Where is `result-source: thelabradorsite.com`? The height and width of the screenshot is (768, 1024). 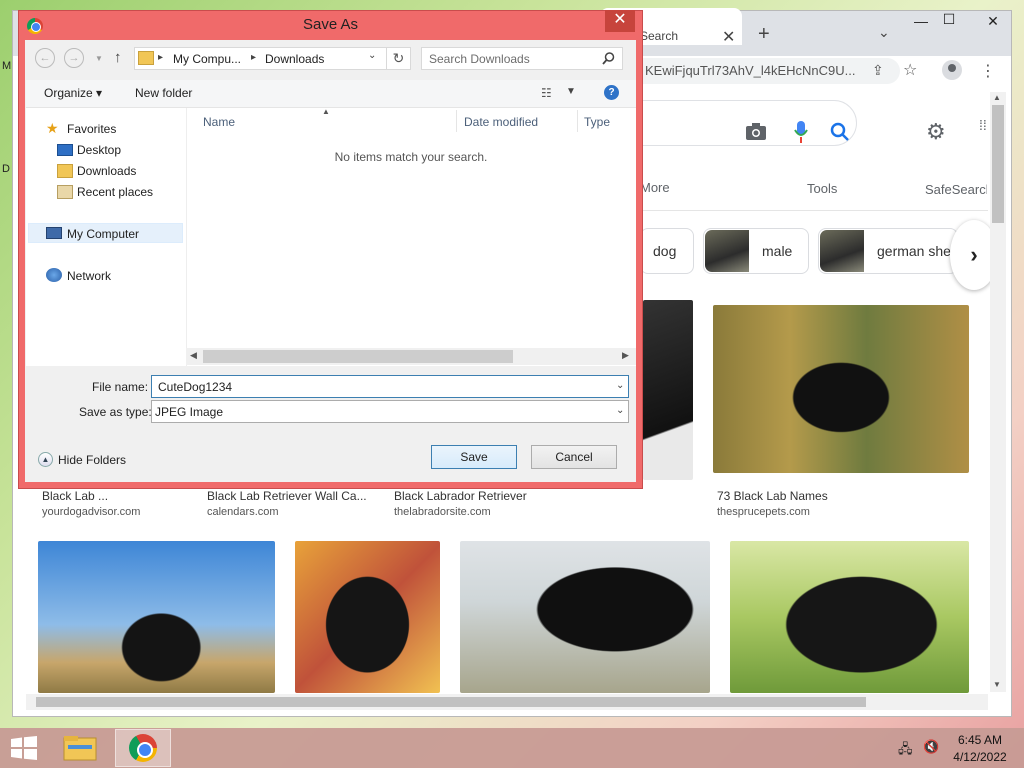
result-source: thelabradorsite.com is located at coordinates (442, 512).